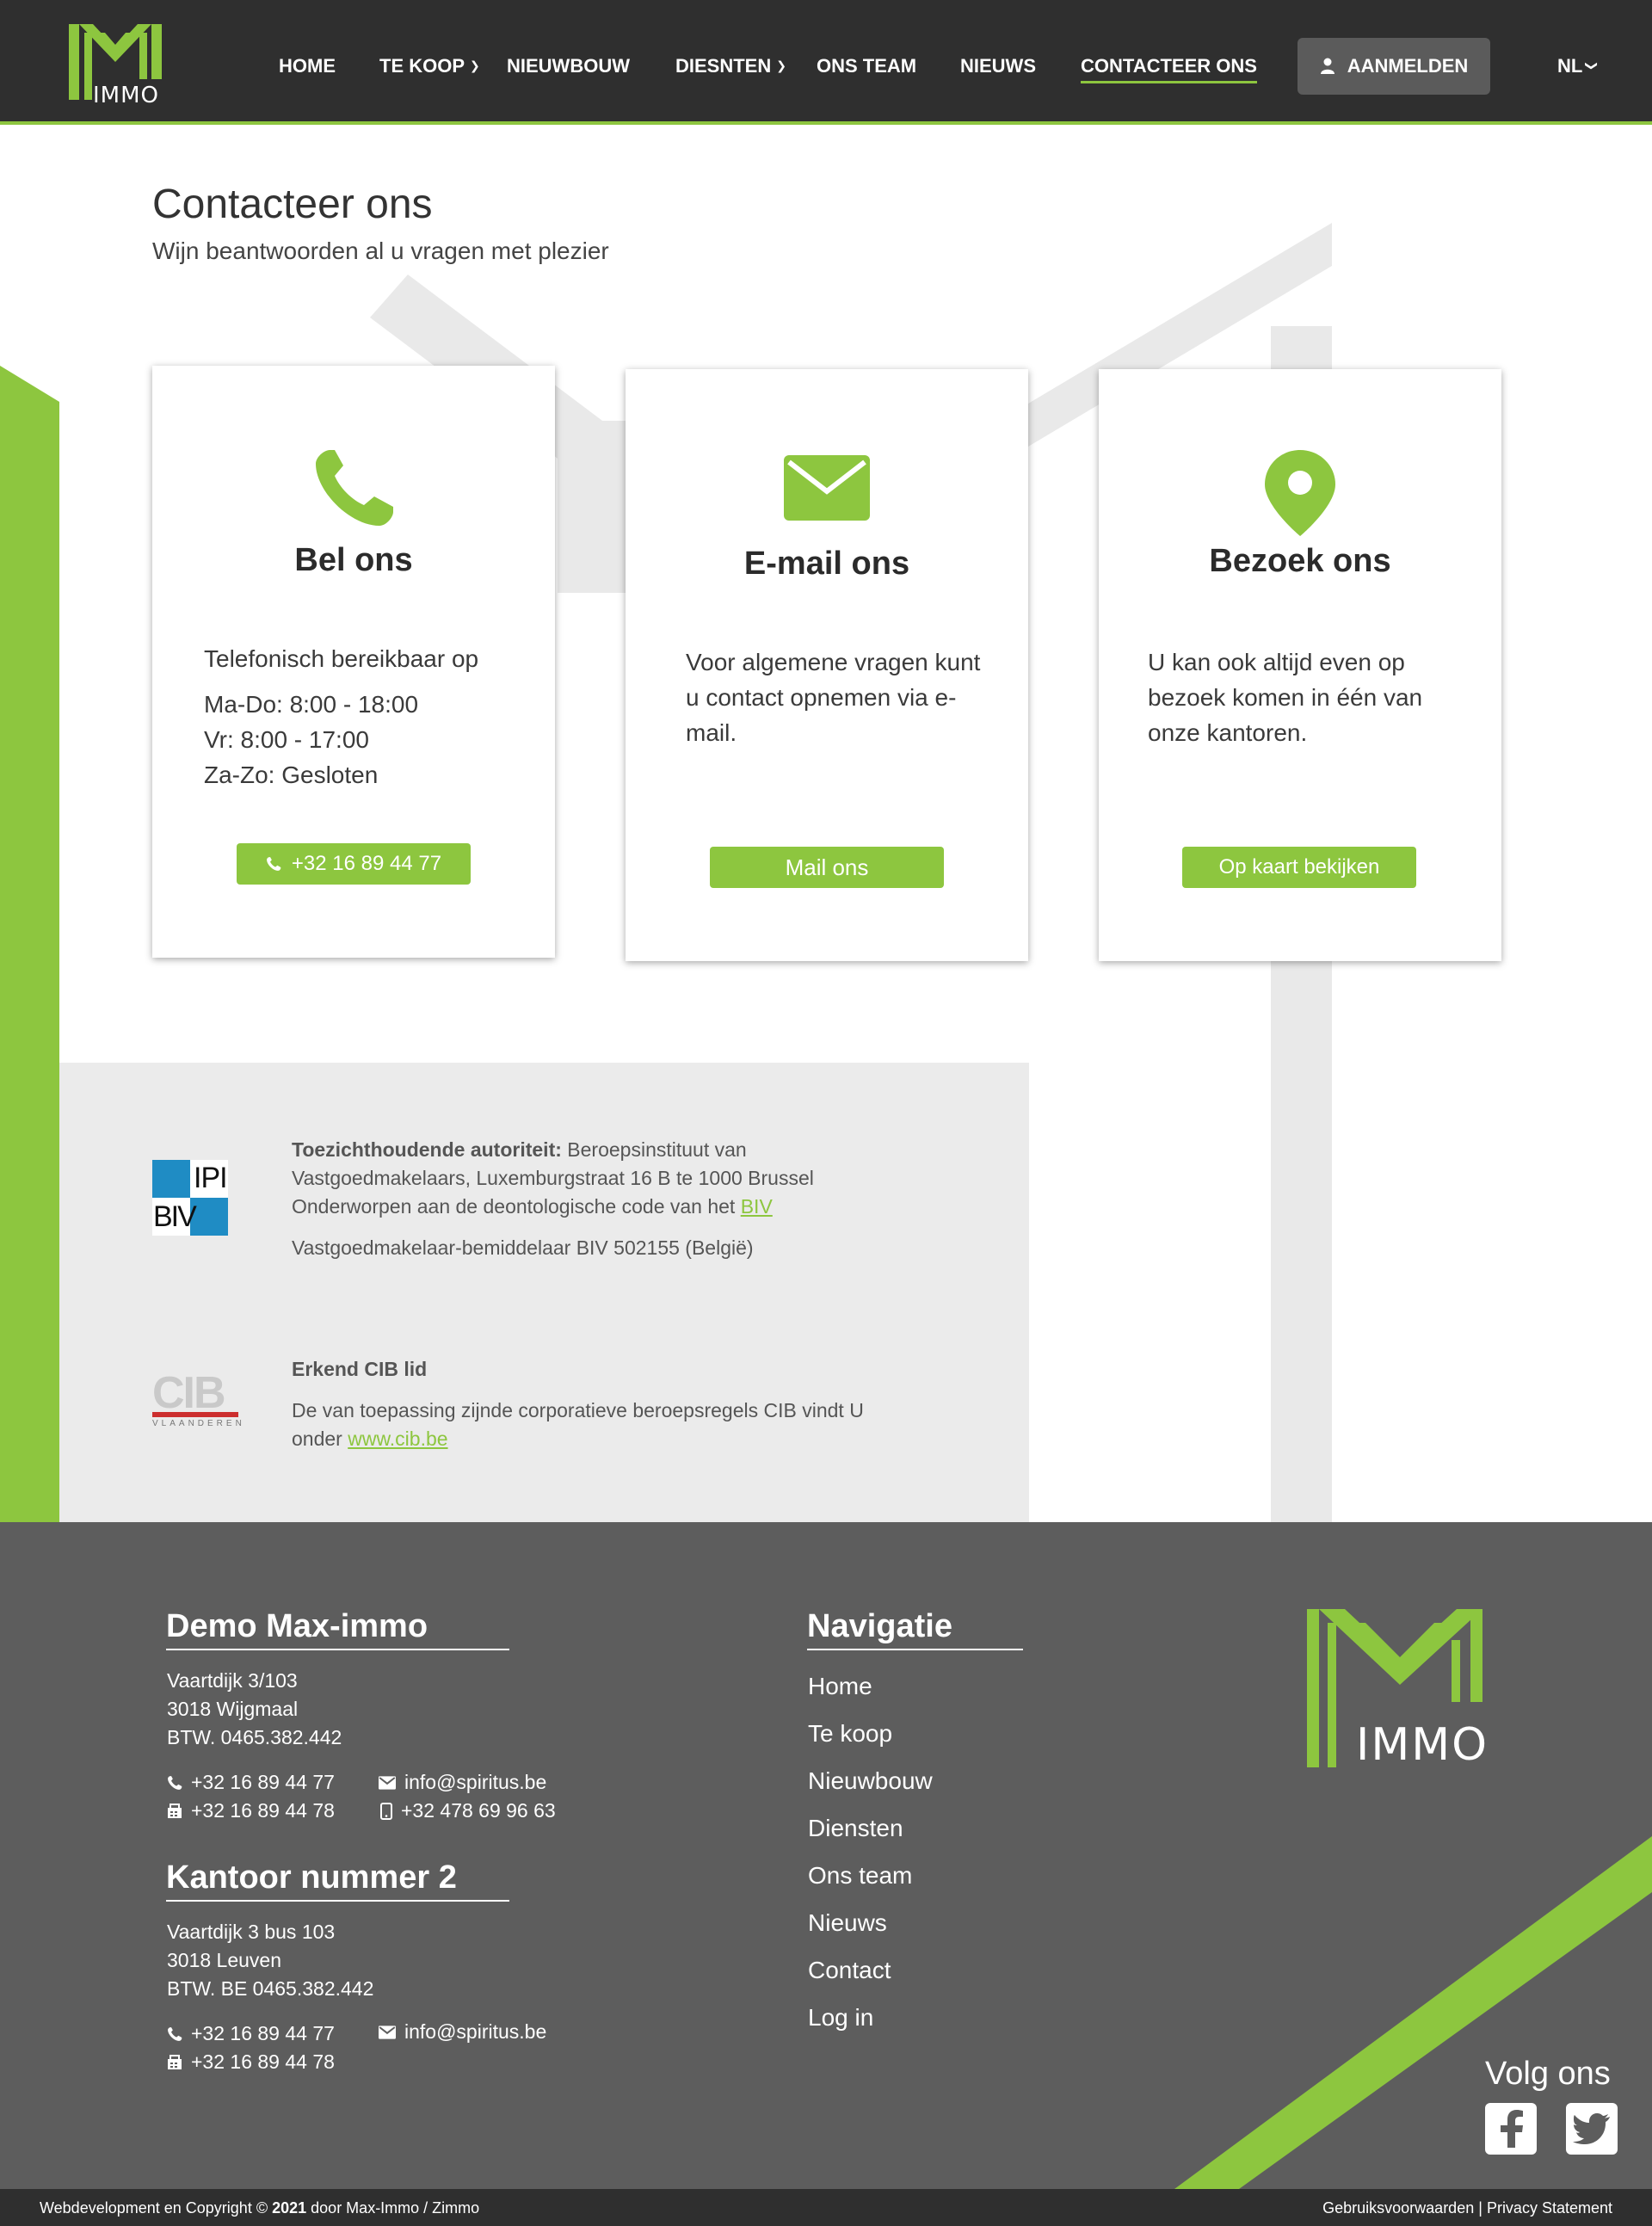 This screenshot has width=1652, height=2226. I want to click on footer-link-login: Log in, so click(840, 2018).